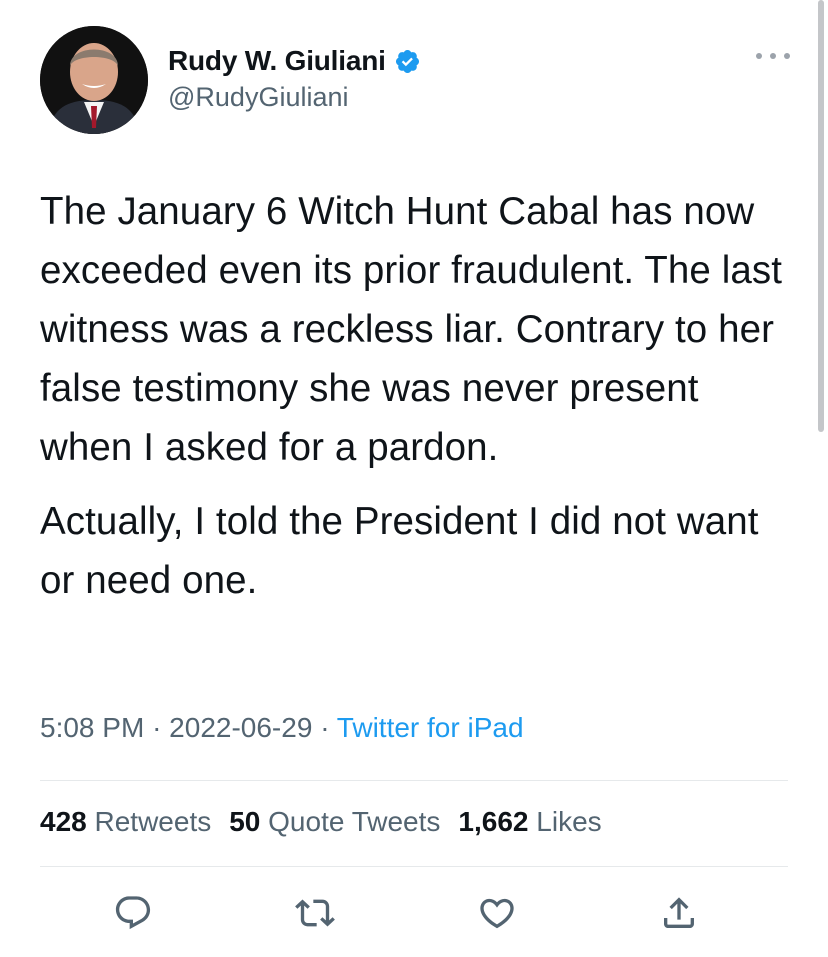 The width and height of the screenshot is (828, 957). Describe the element at coordinates (354, 821) in the screenshot. I see `quotes-label: Quote Tweets` at that location.